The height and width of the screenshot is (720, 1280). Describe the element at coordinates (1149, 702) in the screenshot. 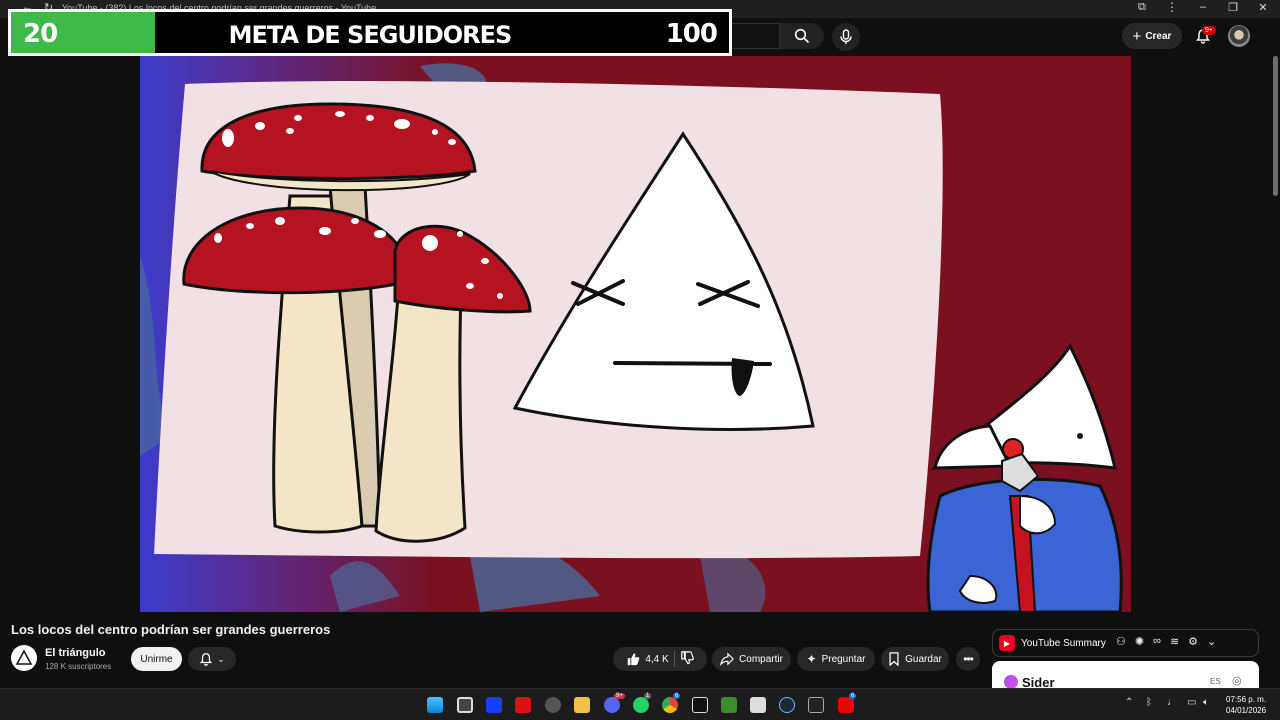

I see `bluetooth-icon: ᛒ` at that location.